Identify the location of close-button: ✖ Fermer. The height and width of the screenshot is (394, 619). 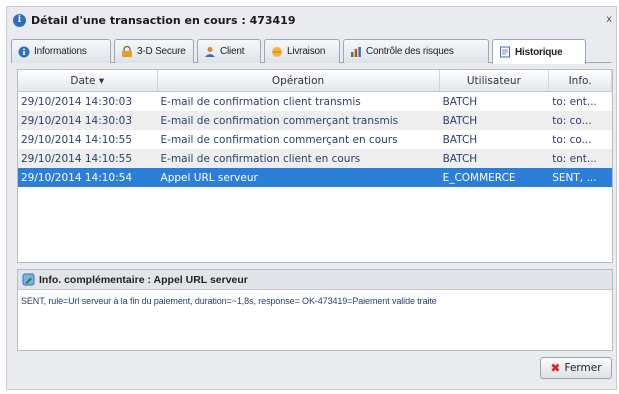
(576, 368).